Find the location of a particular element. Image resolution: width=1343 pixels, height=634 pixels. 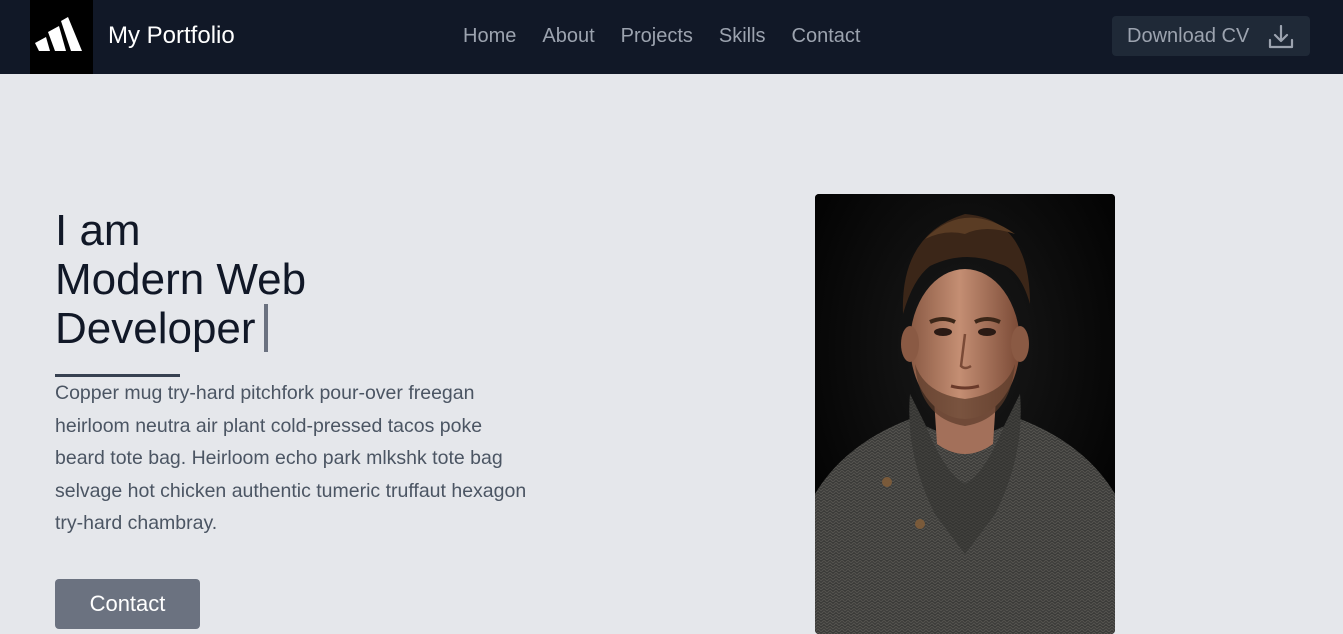

hero-title-role: Developer is located at coordinates (155, 328).